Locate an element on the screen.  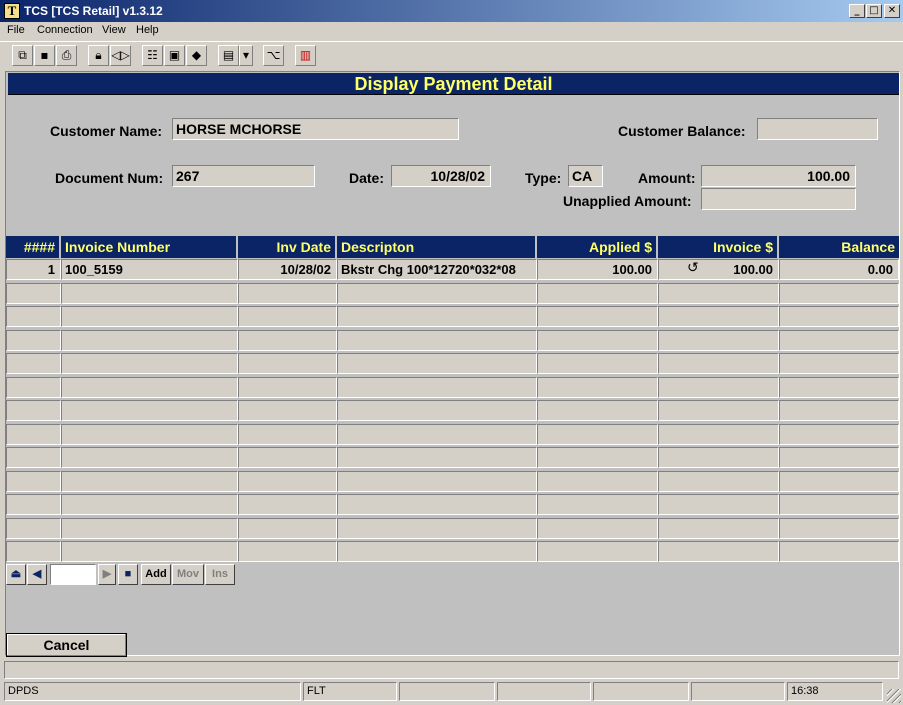
resize-grip is located at coordinates (894, 696).